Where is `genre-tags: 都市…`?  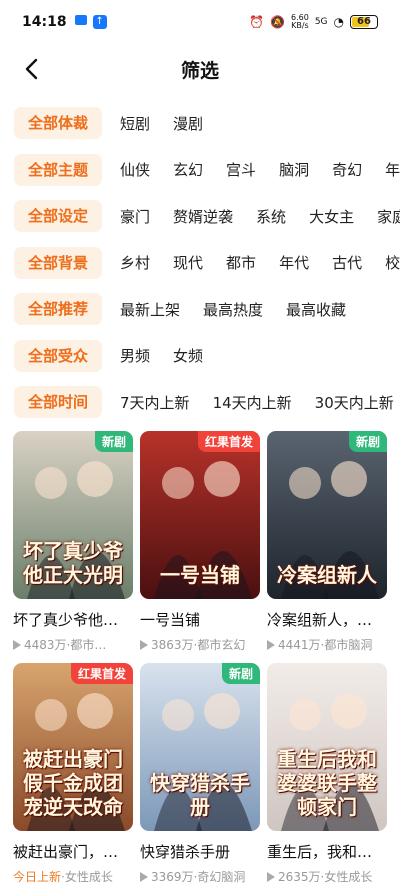
genre-tags: 都市… is located at coordinates (88, 645).